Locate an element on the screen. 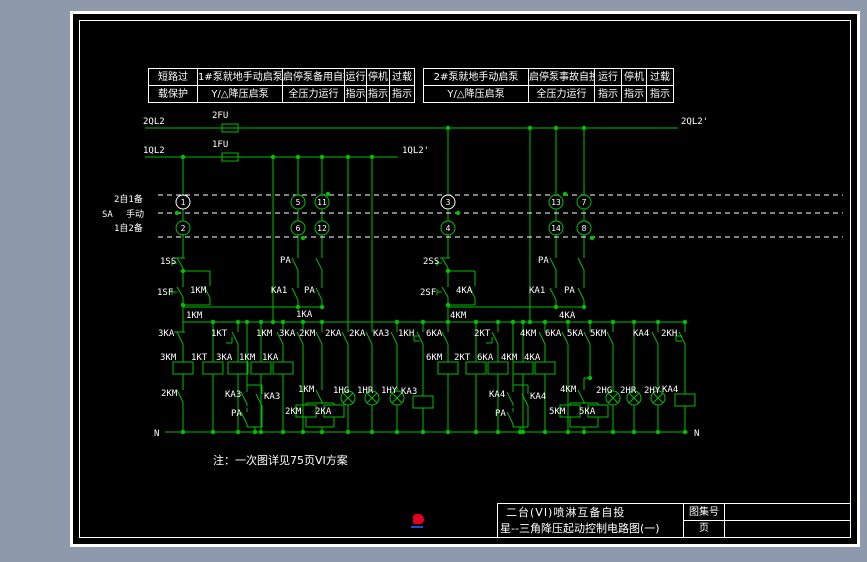 This screenshot has height=562, width=867. red-stamp-mark is located at coordinates (418, 519).